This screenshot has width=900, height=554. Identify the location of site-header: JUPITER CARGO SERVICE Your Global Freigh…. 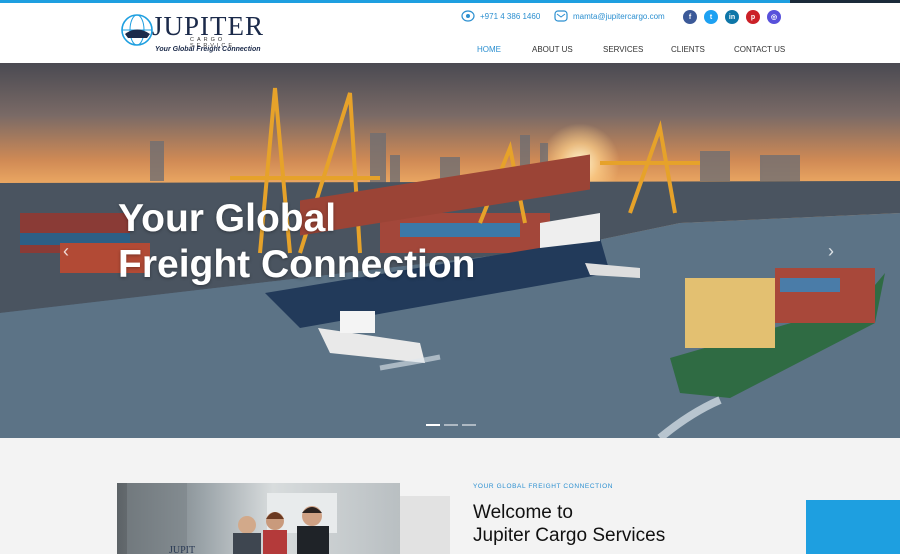
(450, 33).